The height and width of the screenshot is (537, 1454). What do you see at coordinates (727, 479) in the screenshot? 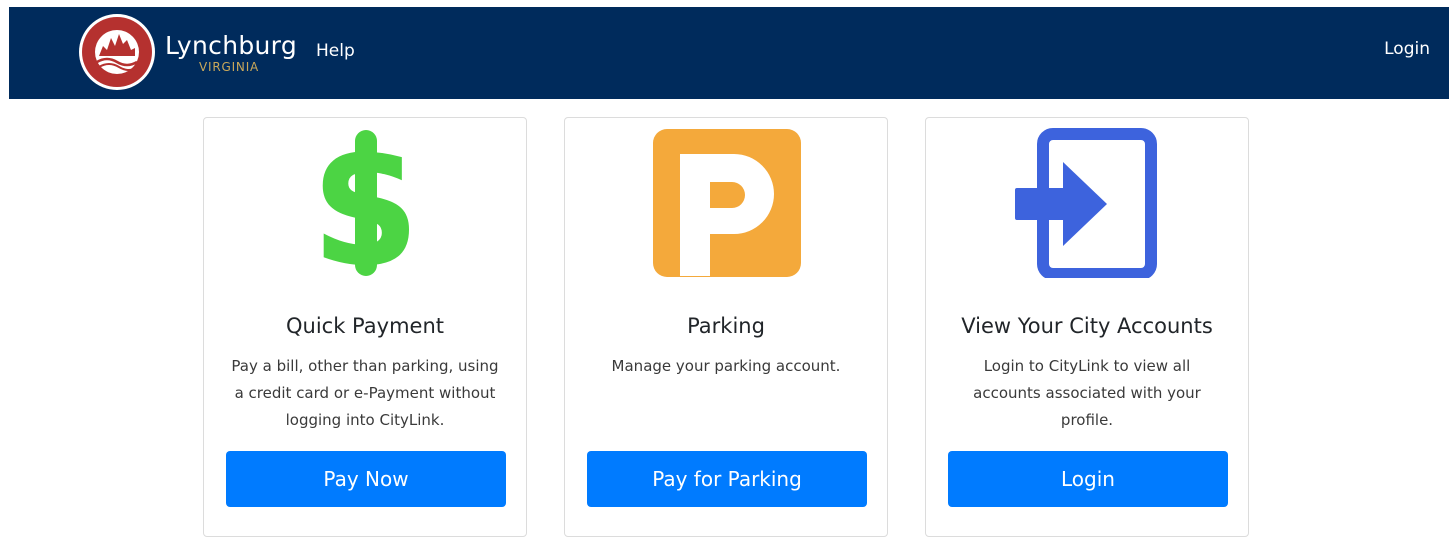
I see `pay-for-parking-button: Pay for Parking` at bounding box center [727, 479].